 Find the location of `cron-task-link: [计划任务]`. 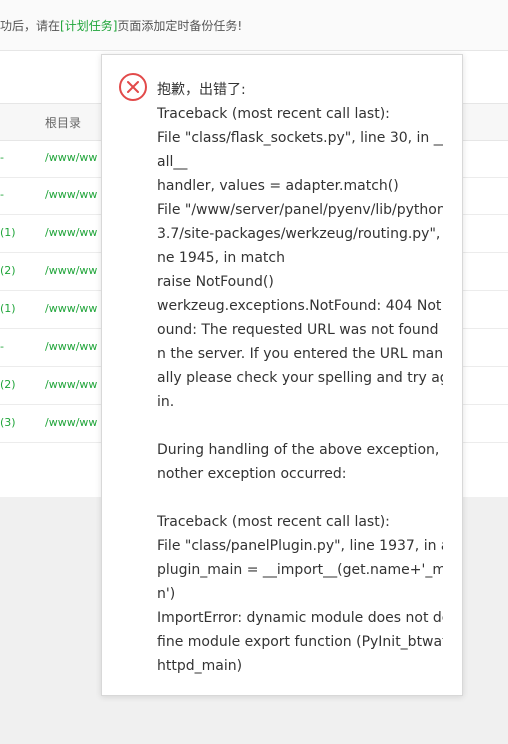

cron-task-link: [计划任务] is located at coordinates (88, 26).